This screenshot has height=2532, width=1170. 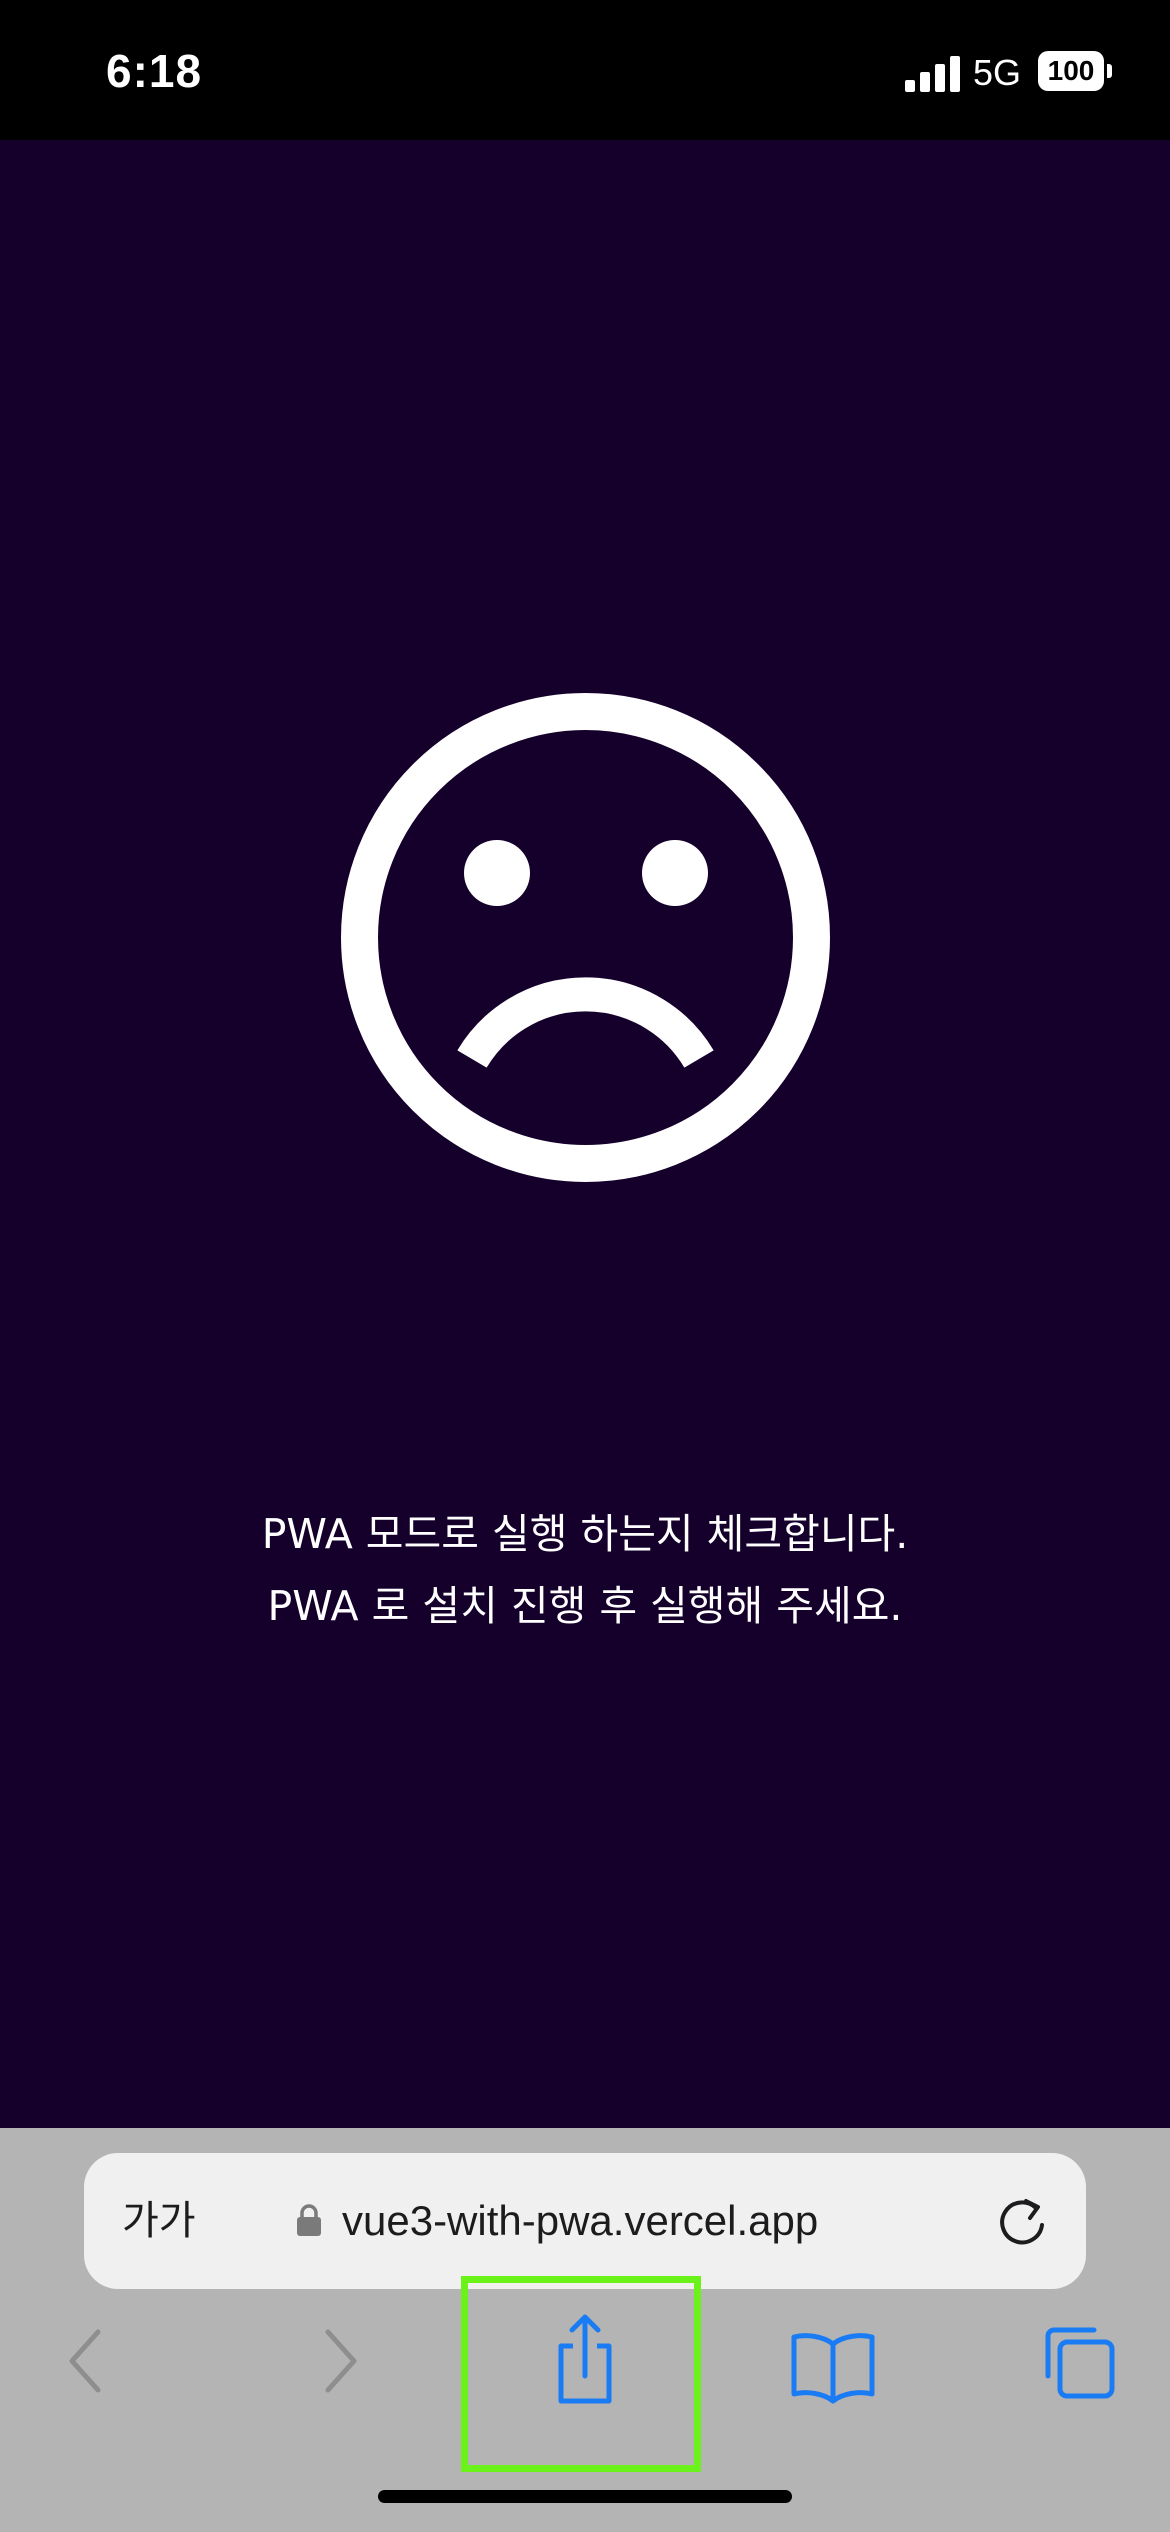 I want to click on message-line-1: PWA 모드로 실행 하는지 체크합니다., so click(x=585, y=1534).